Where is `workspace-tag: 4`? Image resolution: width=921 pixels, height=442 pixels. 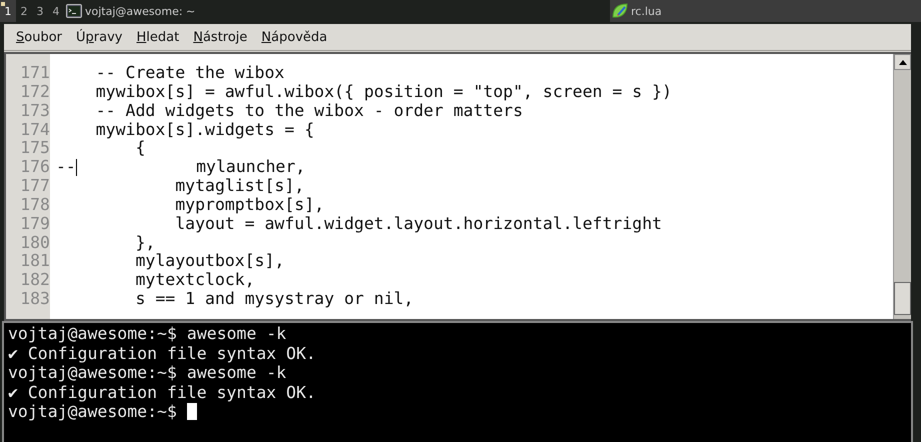 workspace-tag: 4 is located at coordinates (56, 11).